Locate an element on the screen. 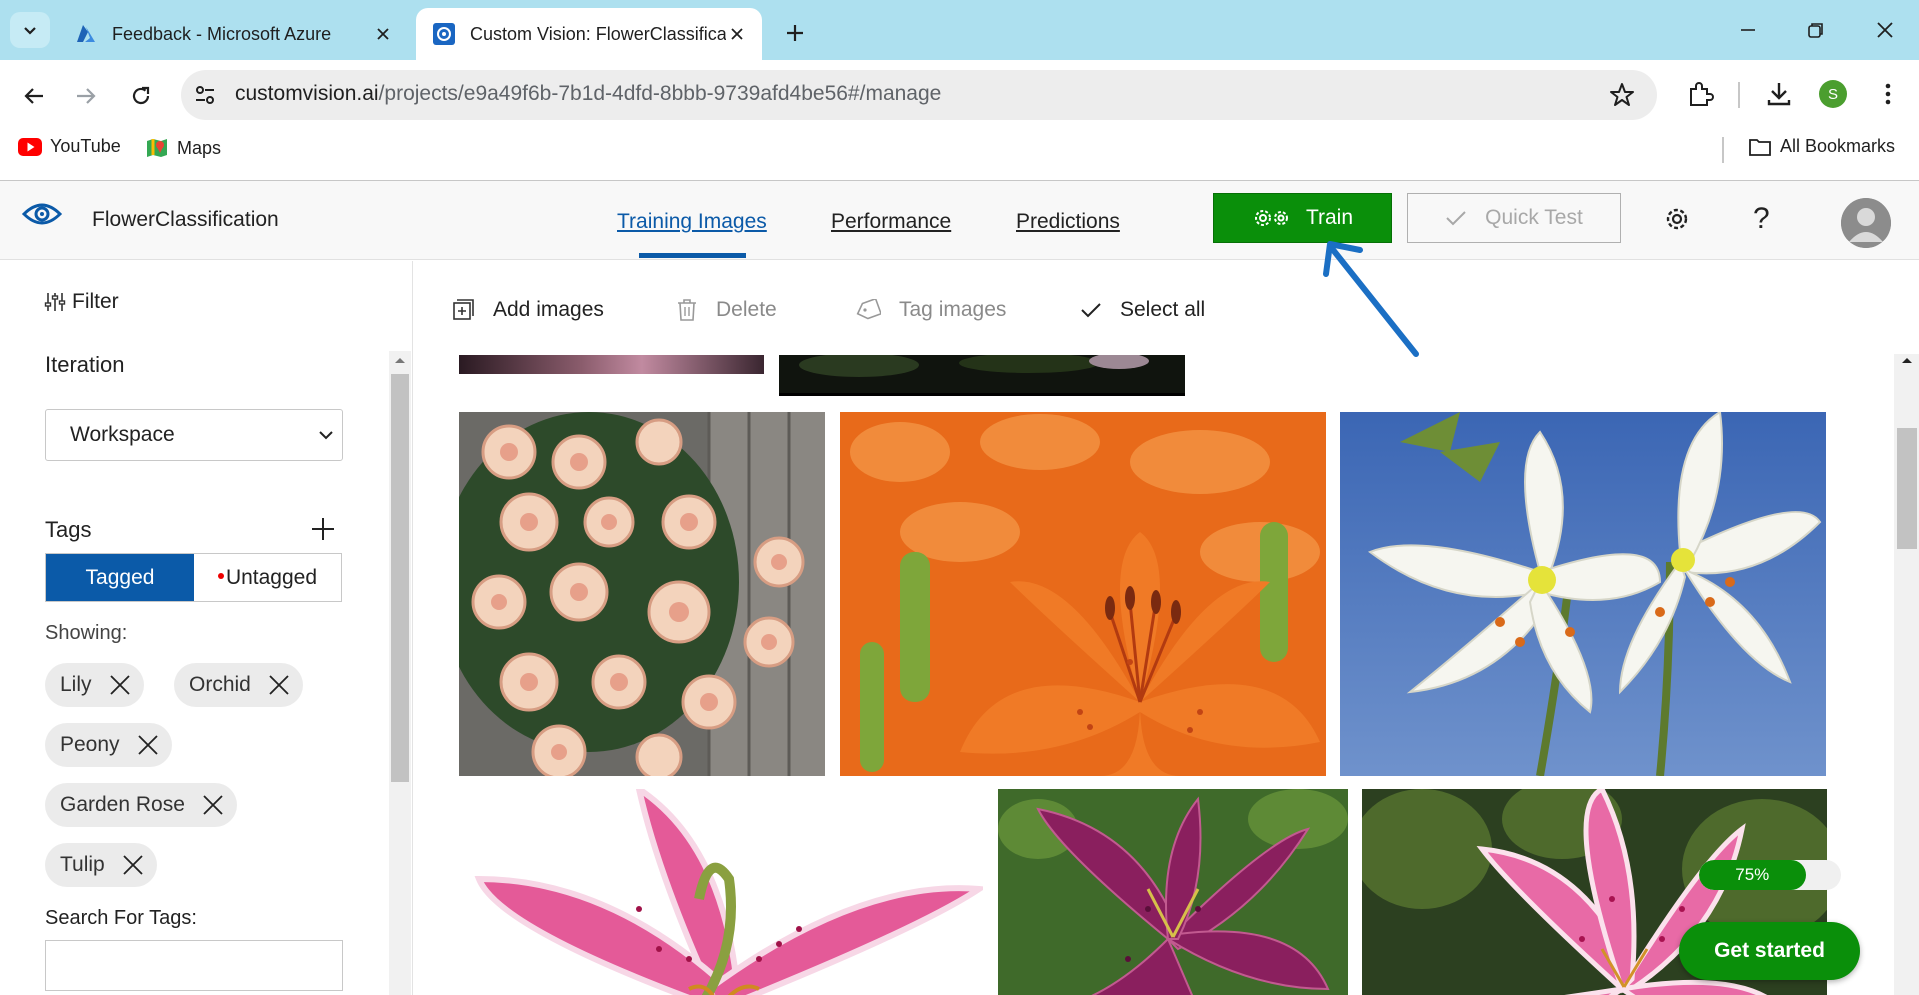 The height and width of the screenshot is (995, 1919). restore-icon is located at coordinates (1815, 30).